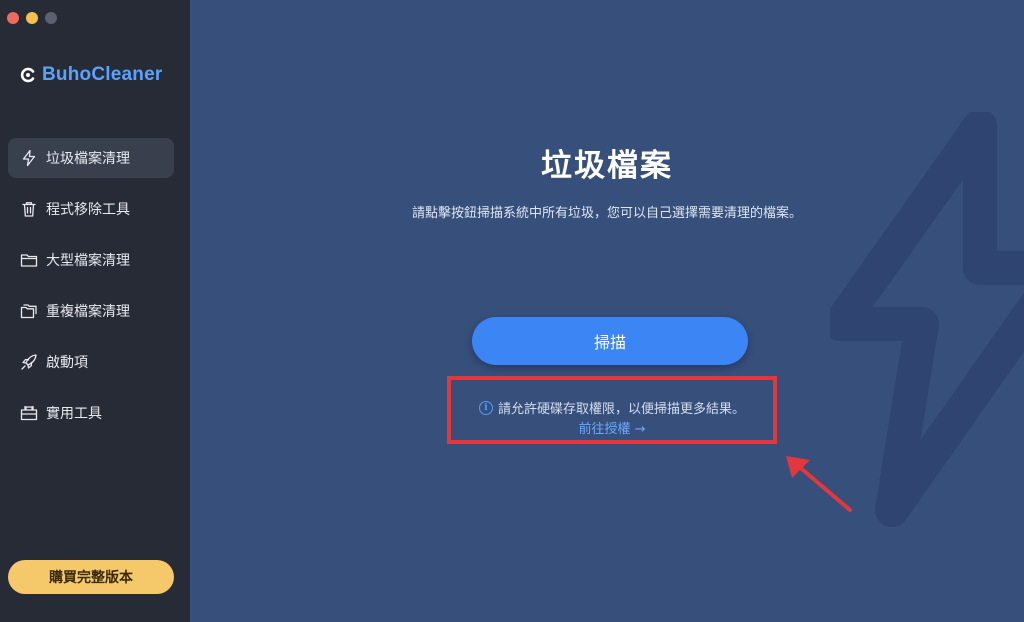  I want to click on duplicate-folder-icon, so click(29, 311).